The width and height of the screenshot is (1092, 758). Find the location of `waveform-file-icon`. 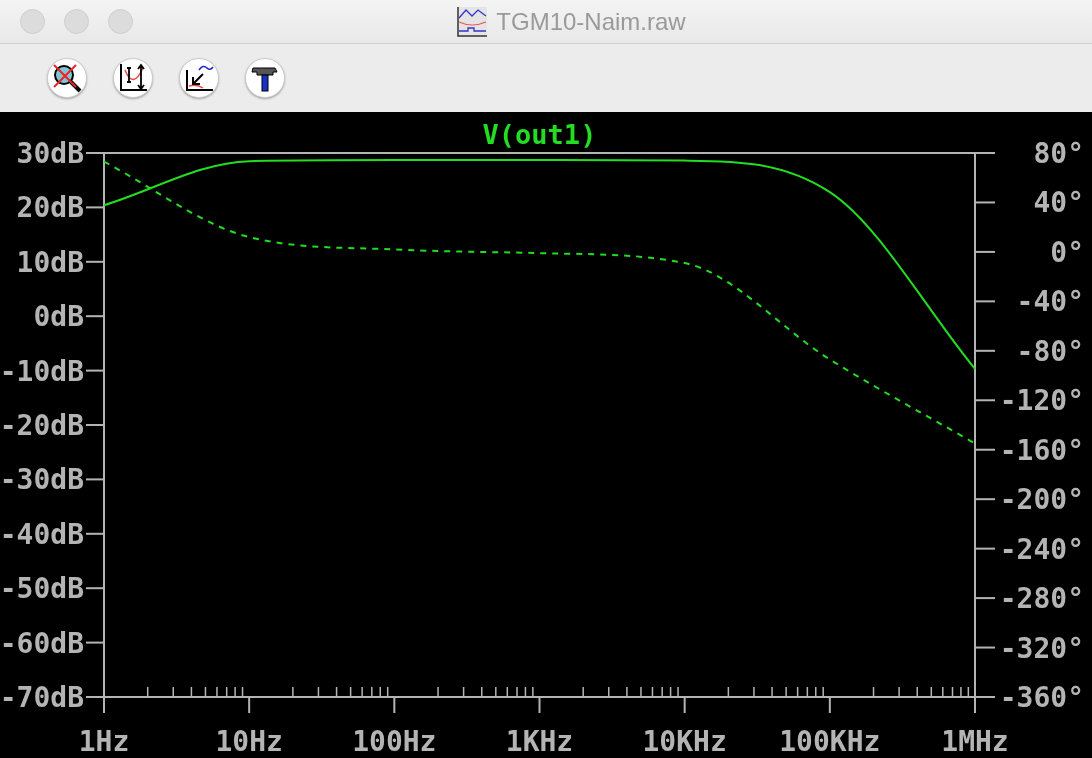

waveform-file-icon is located at coordinates (472, 21).